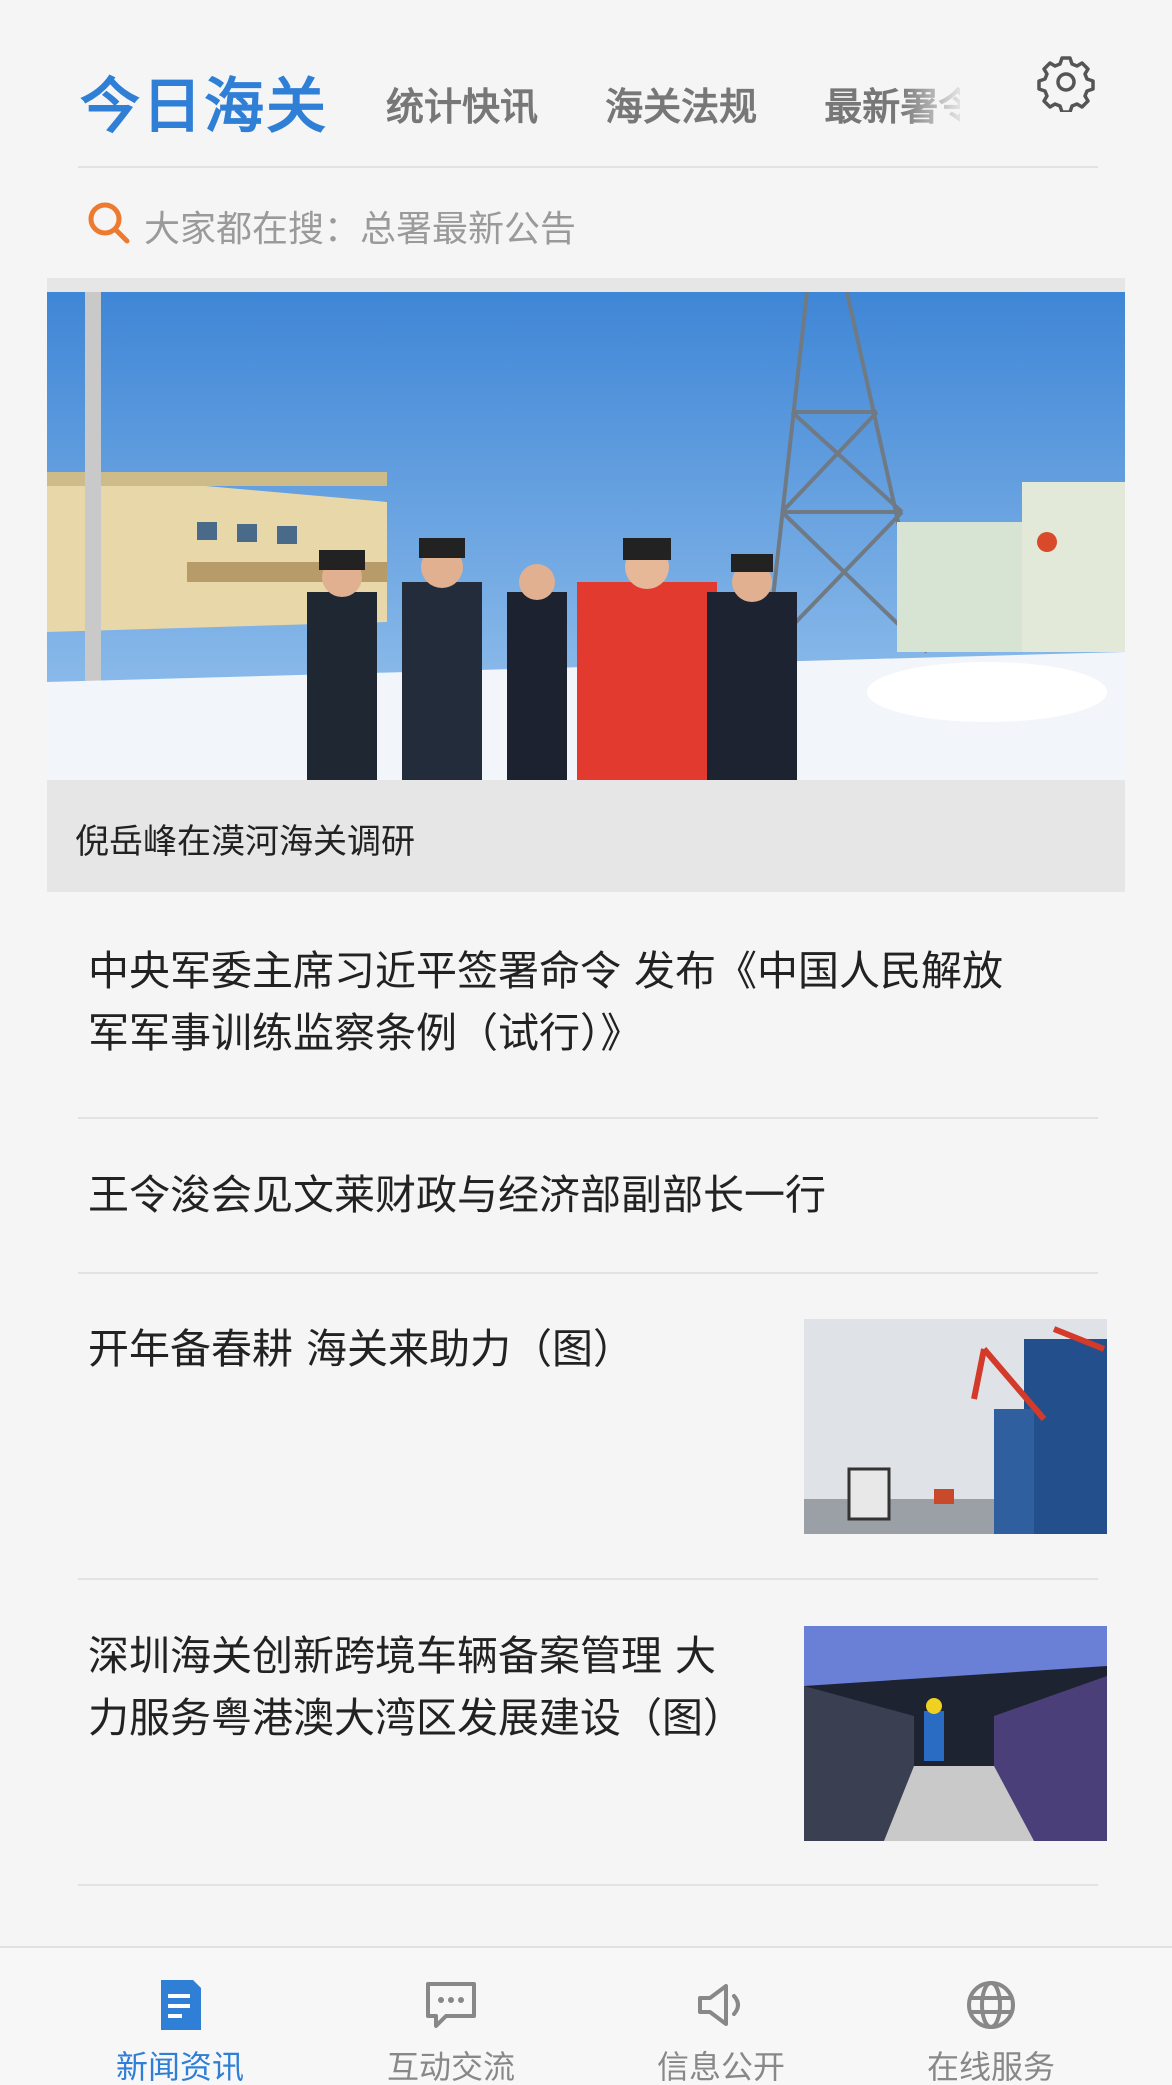 Image resolution: width=1172 pixels, height=2085 pixels. I want to click on header-divider, so click(588, 167).